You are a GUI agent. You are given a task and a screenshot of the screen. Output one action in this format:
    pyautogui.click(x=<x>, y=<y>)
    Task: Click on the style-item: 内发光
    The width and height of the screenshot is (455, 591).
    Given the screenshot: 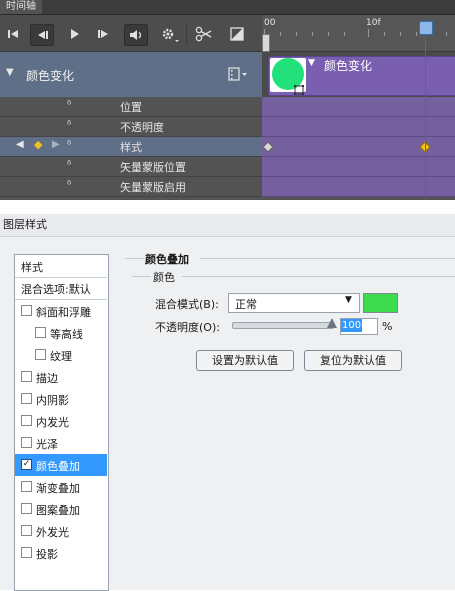 What is the action you would take?
    pyautogui.click(x=61, y=421)
    